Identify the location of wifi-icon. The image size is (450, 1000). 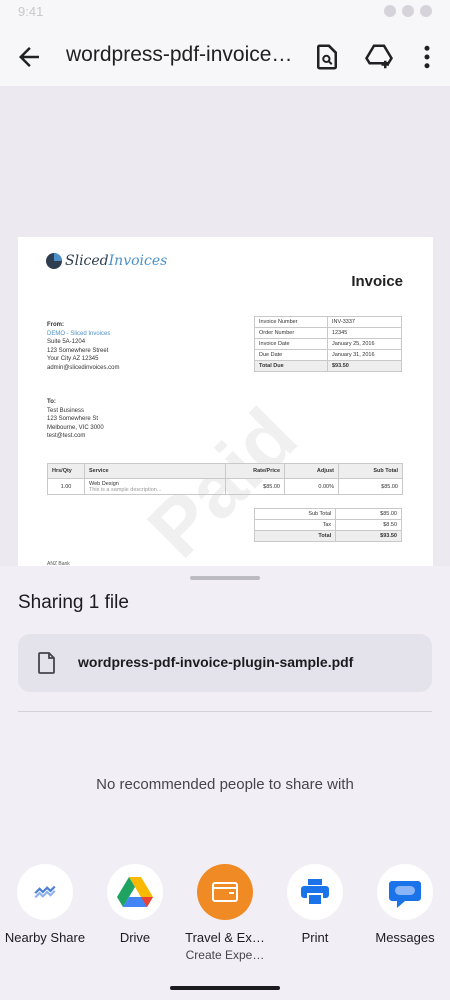
(390, 11).